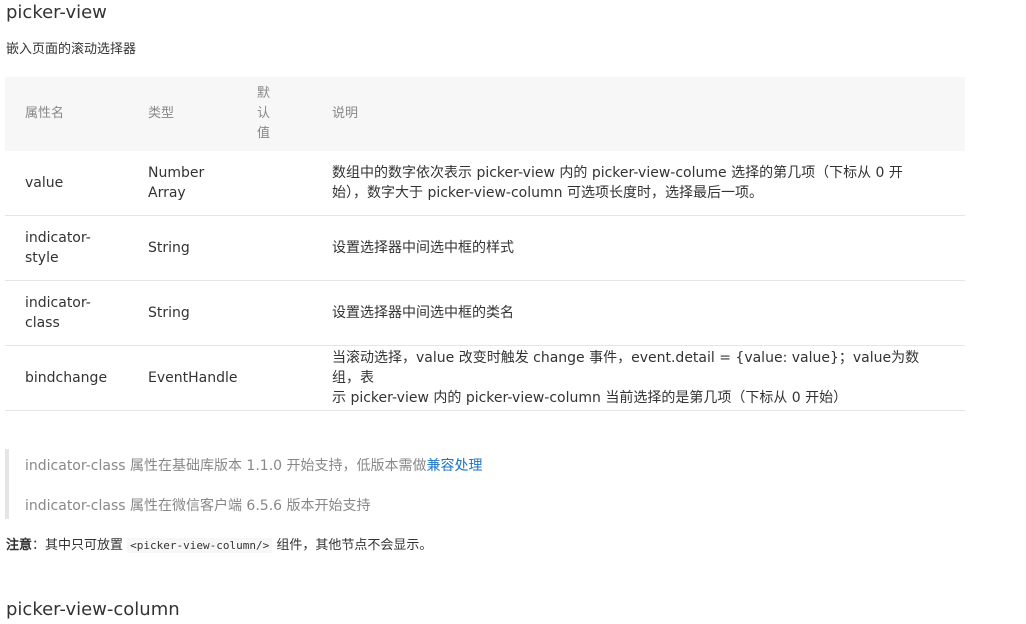 The width and height of the screenshot is (1026, 624). What do you see at coordinates (42, 323) in the screenshot?
I see `name-line: class` at bounding box center [42, 323].